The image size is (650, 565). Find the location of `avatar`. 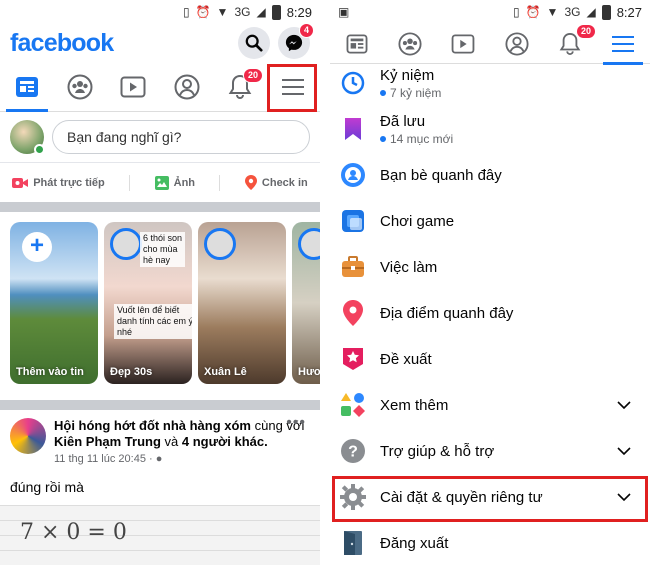

avatar is located at coordinates (27, 137).